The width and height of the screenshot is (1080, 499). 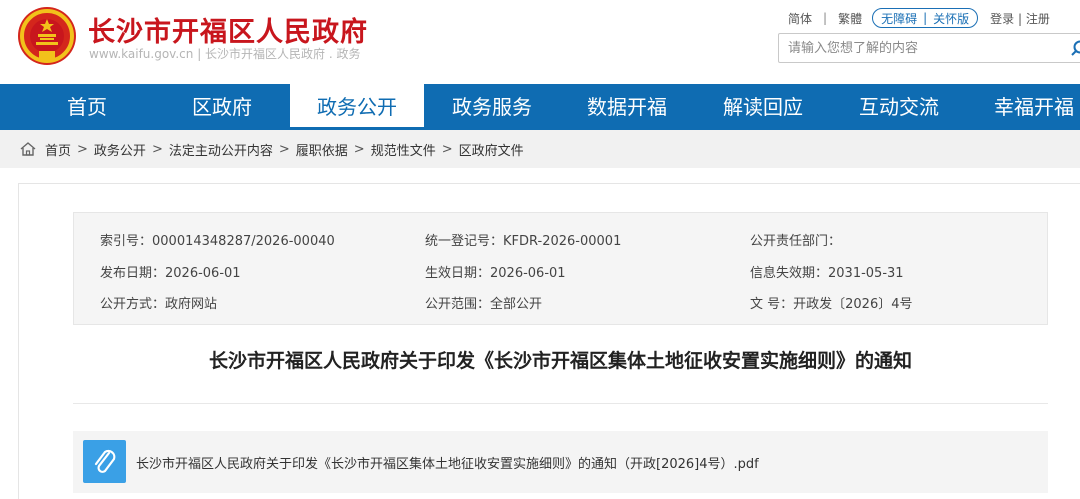 I want to click on accessible-link: 无障碍, so click(x=899, y=18).